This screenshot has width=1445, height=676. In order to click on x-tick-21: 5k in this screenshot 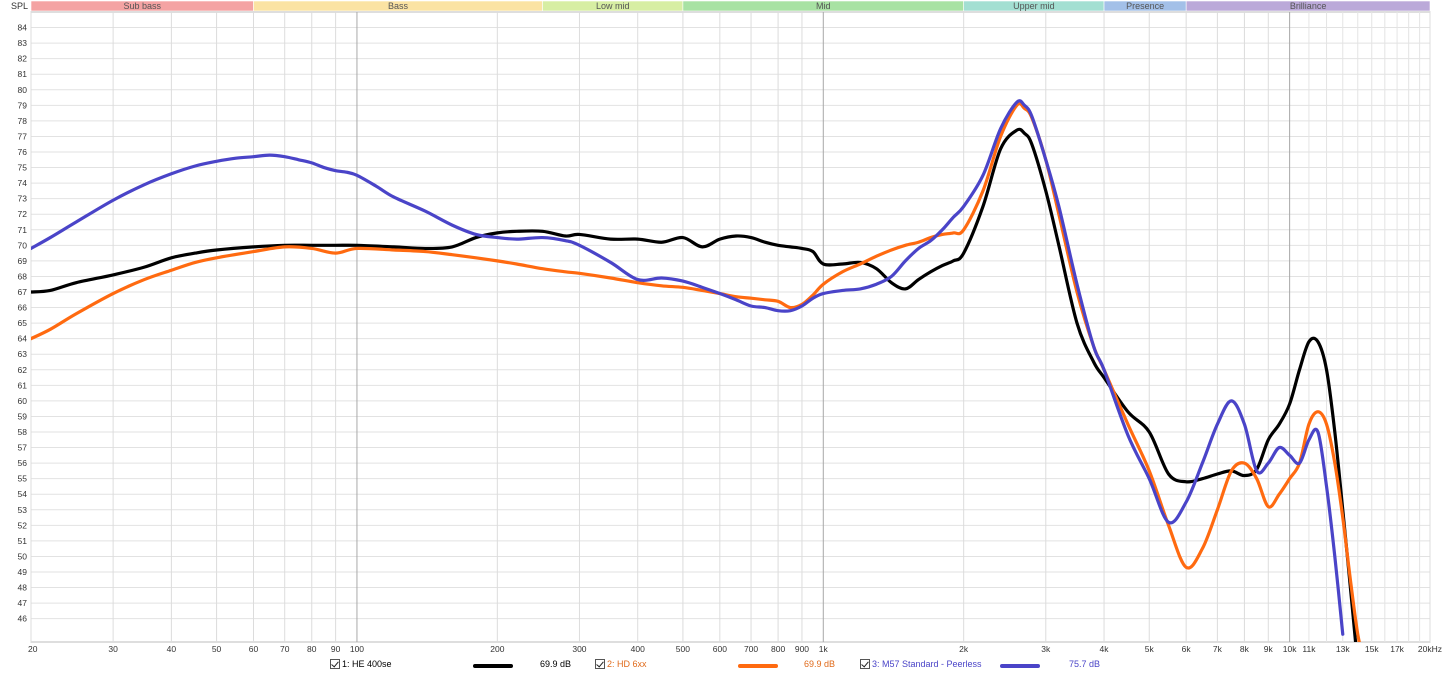, I will do `click(1150, 649)`.